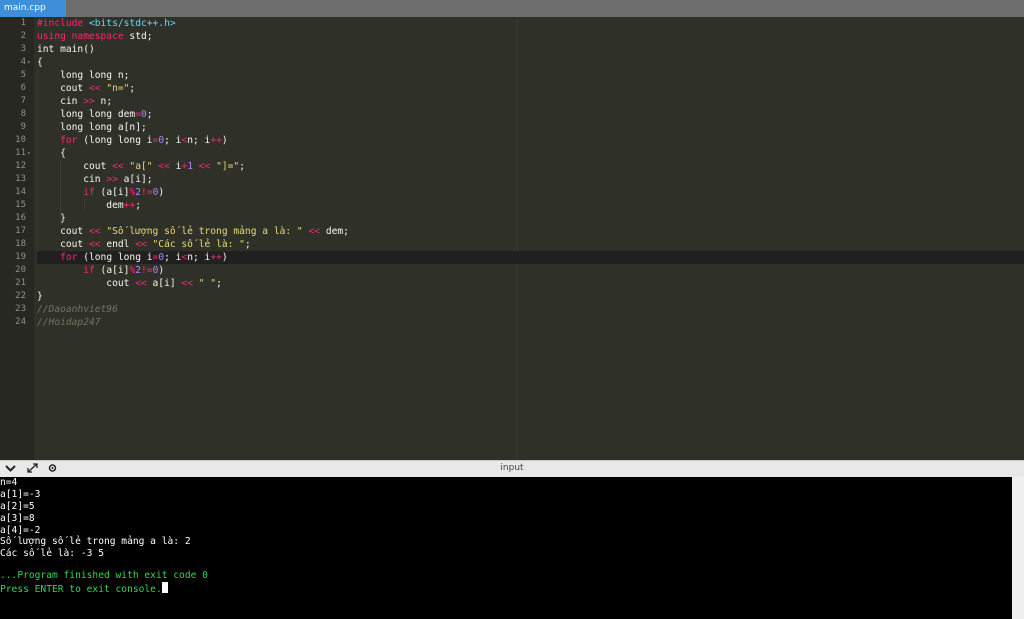 The width and height of the screenshot is (1024, 619). What do you see at coordinates (164, 587) in the screenshot?
I see `console-cursor` at bounding box center [164, 587].